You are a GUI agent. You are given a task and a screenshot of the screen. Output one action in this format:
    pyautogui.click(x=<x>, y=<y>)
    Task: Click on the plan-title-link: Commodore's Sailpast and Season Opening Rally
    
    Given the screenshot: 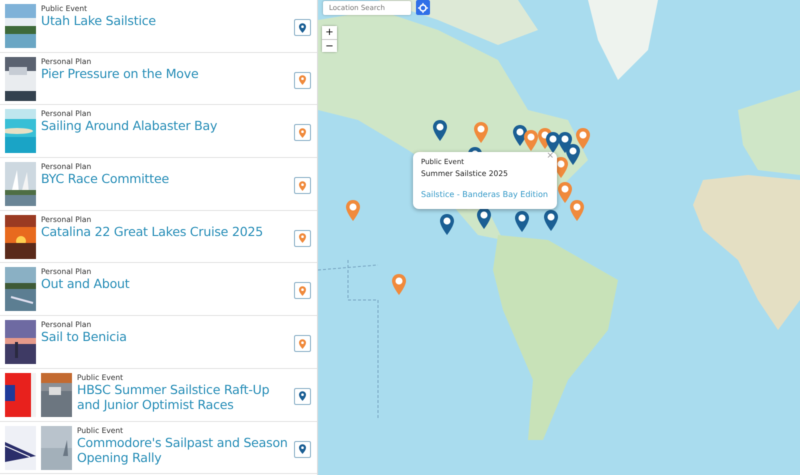 What is the action you would take?
    pyautogui.click(x=183, y=449)
    